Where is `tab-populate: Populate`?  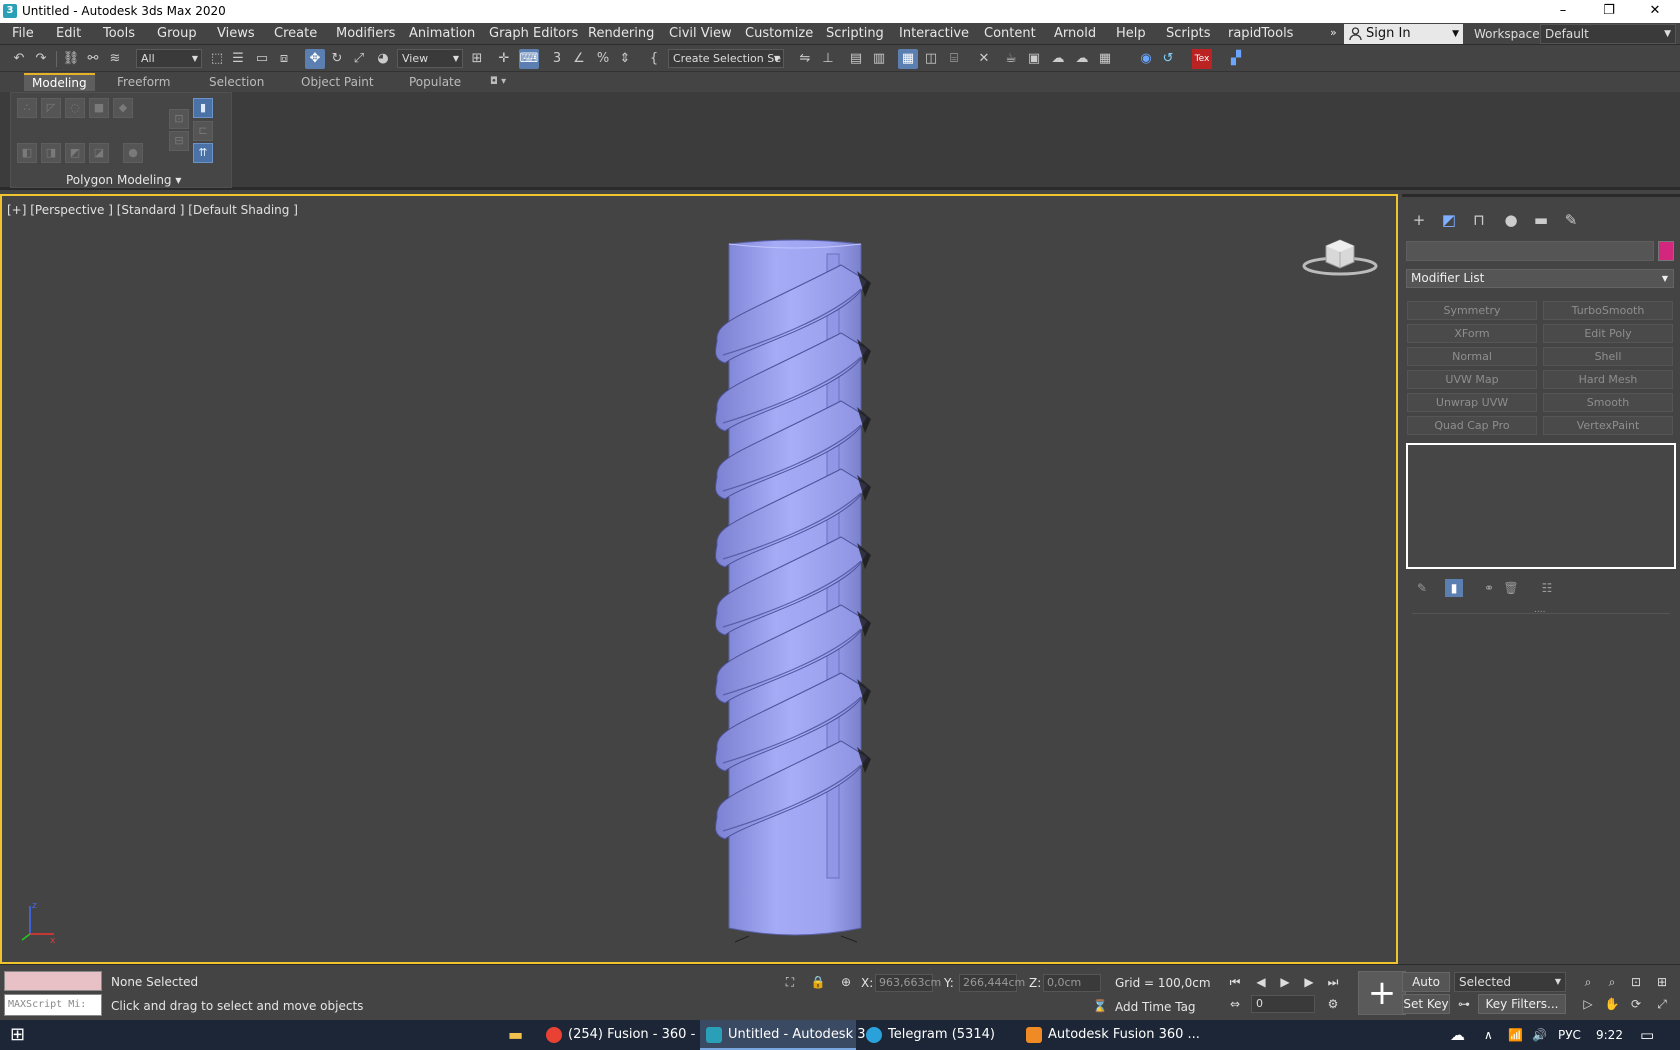
tab-populate: Populate is located at coordinates (435, 82).